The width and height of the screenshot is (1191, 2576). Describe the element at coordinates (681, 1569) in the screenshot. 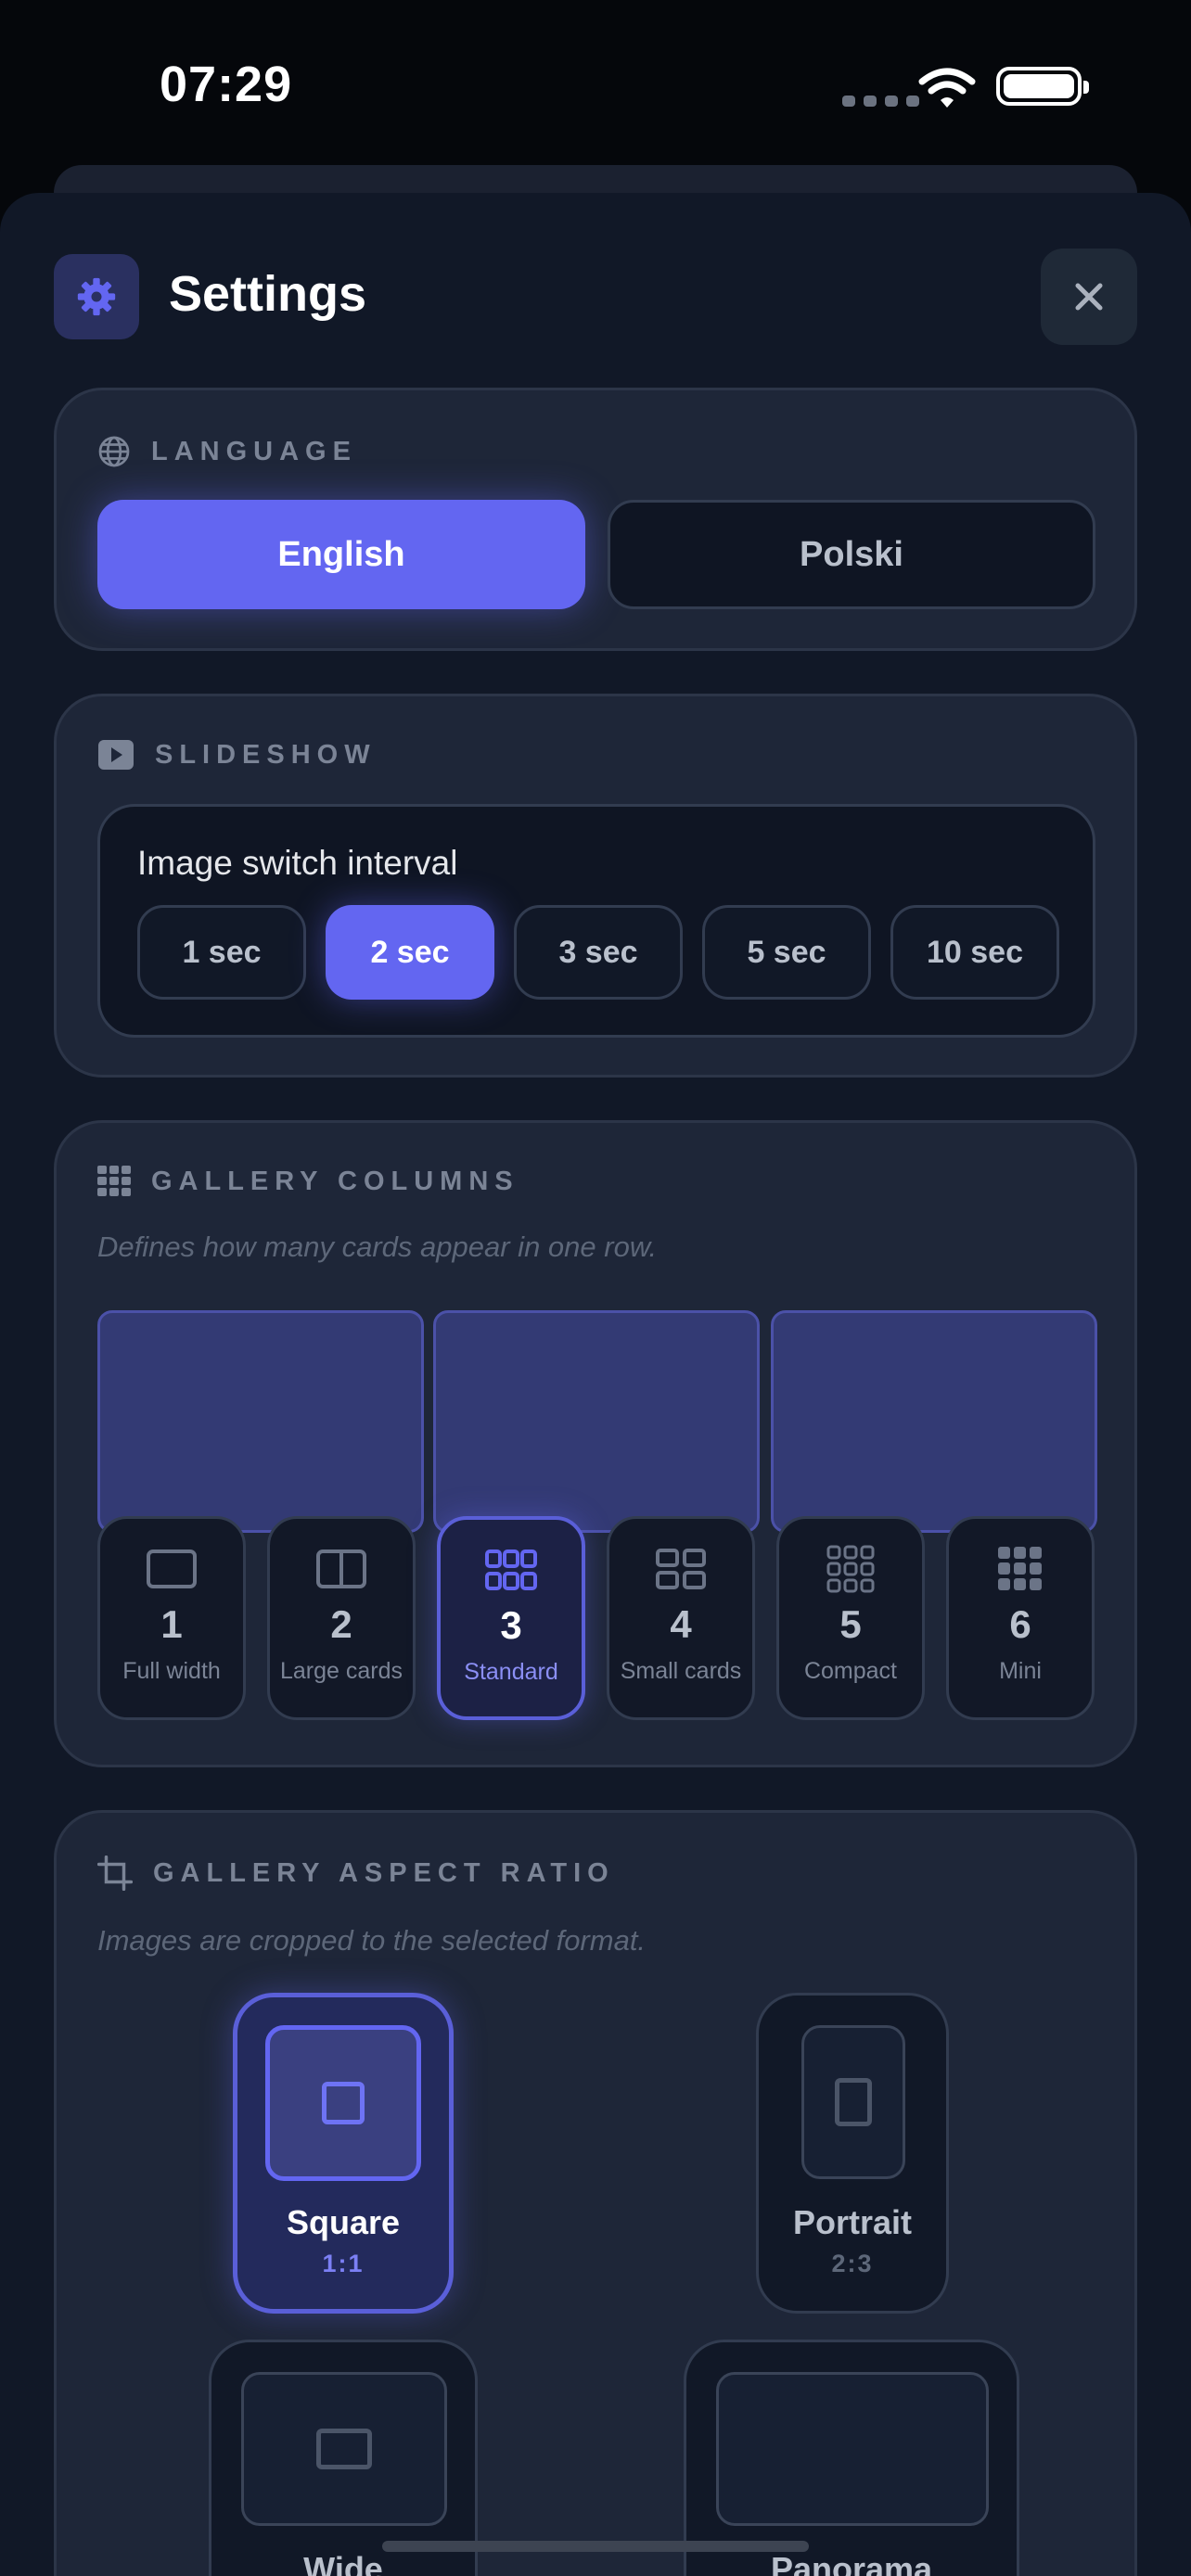

I see `four-columns-icon` at that location.